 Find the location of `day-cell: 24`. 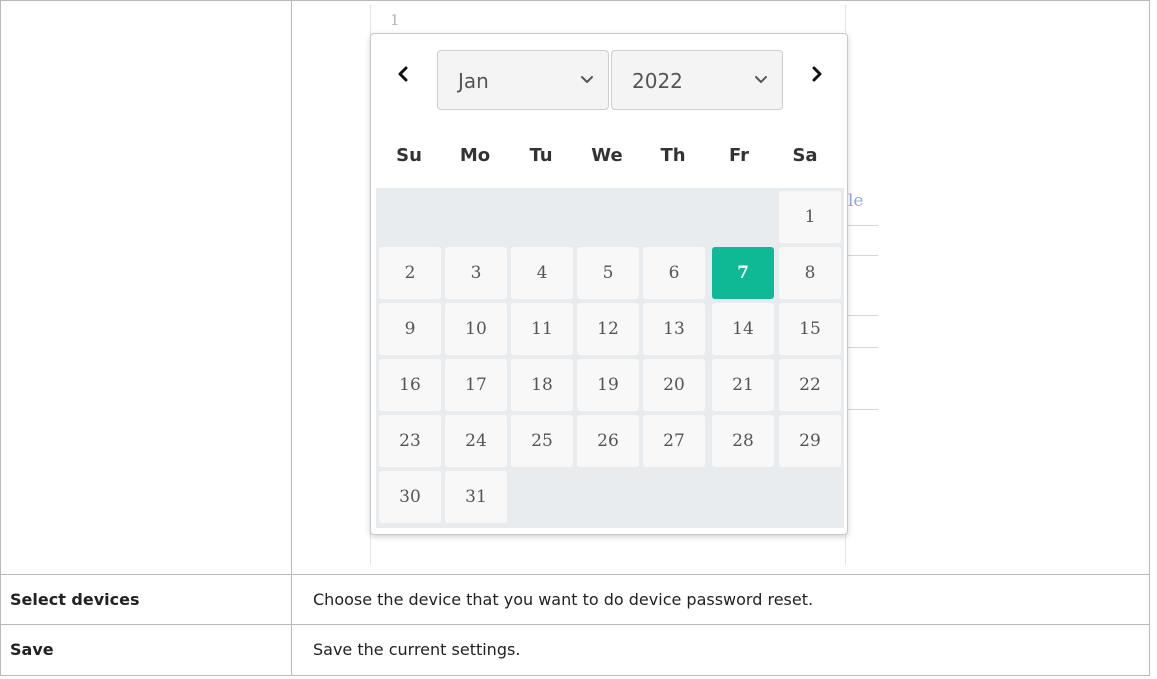

day-cell: 24 is located at coordinates (476, 441).